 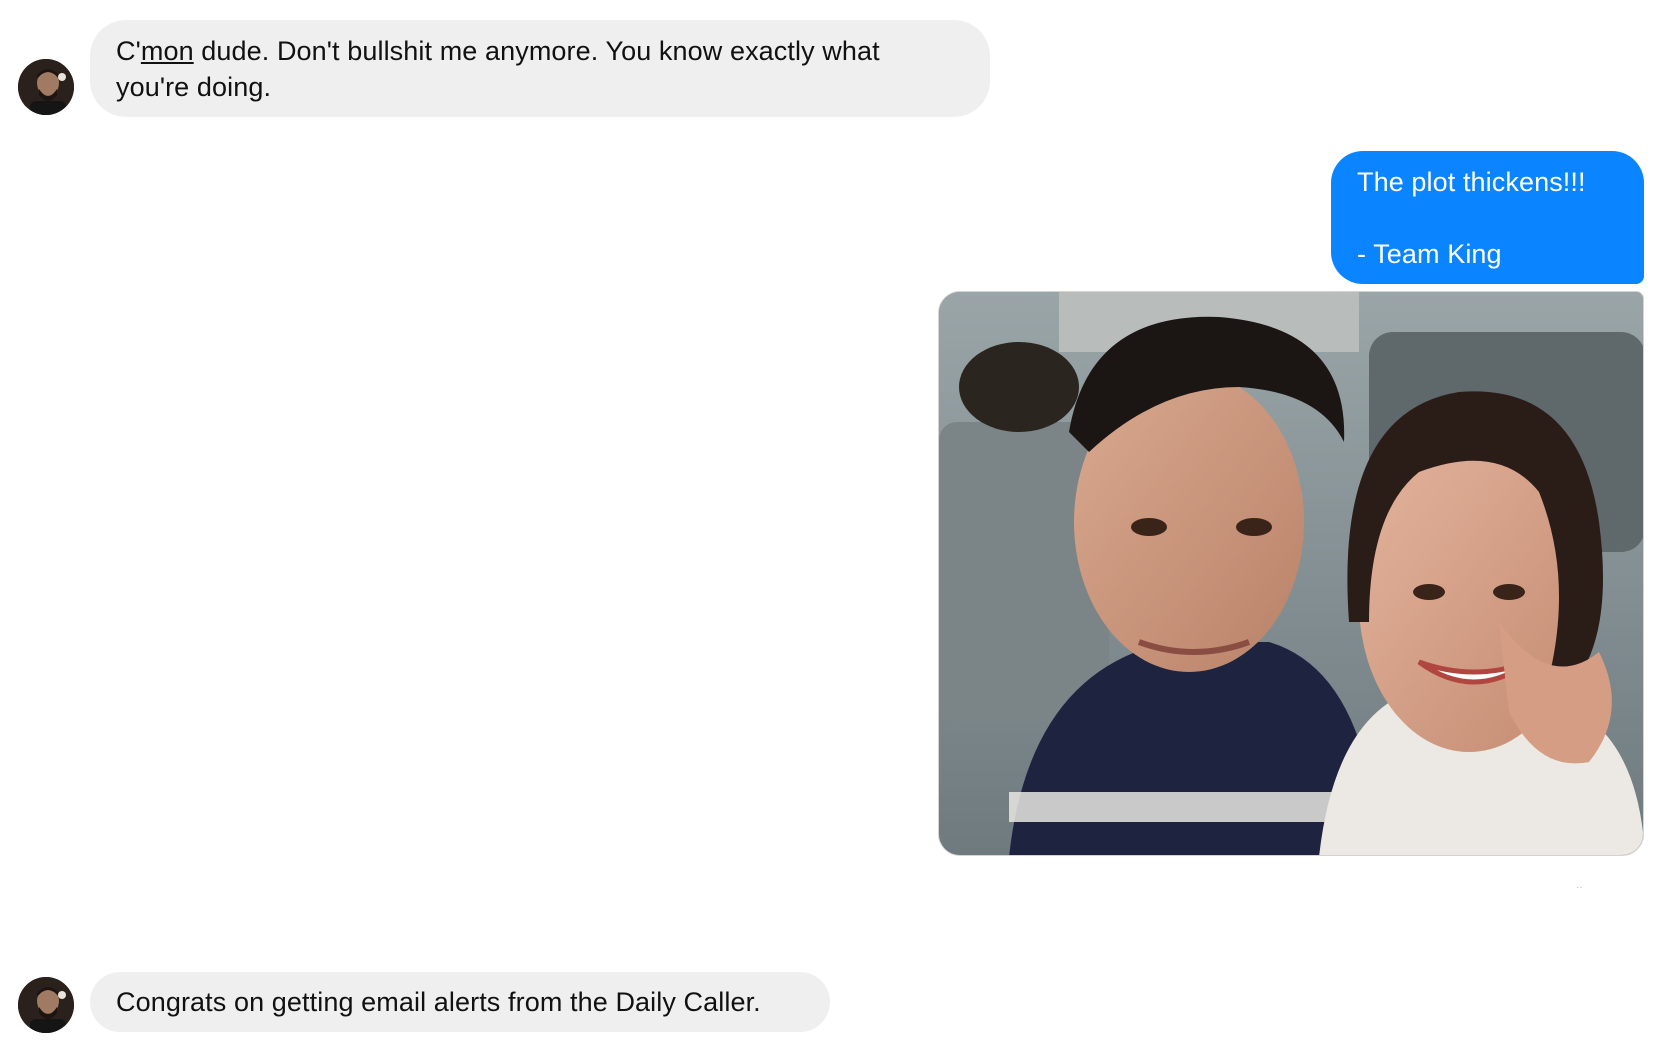 I want to click on message-bubble-outgoing: The plot thickens!!! - Team King, so click(x=1487, y=217).